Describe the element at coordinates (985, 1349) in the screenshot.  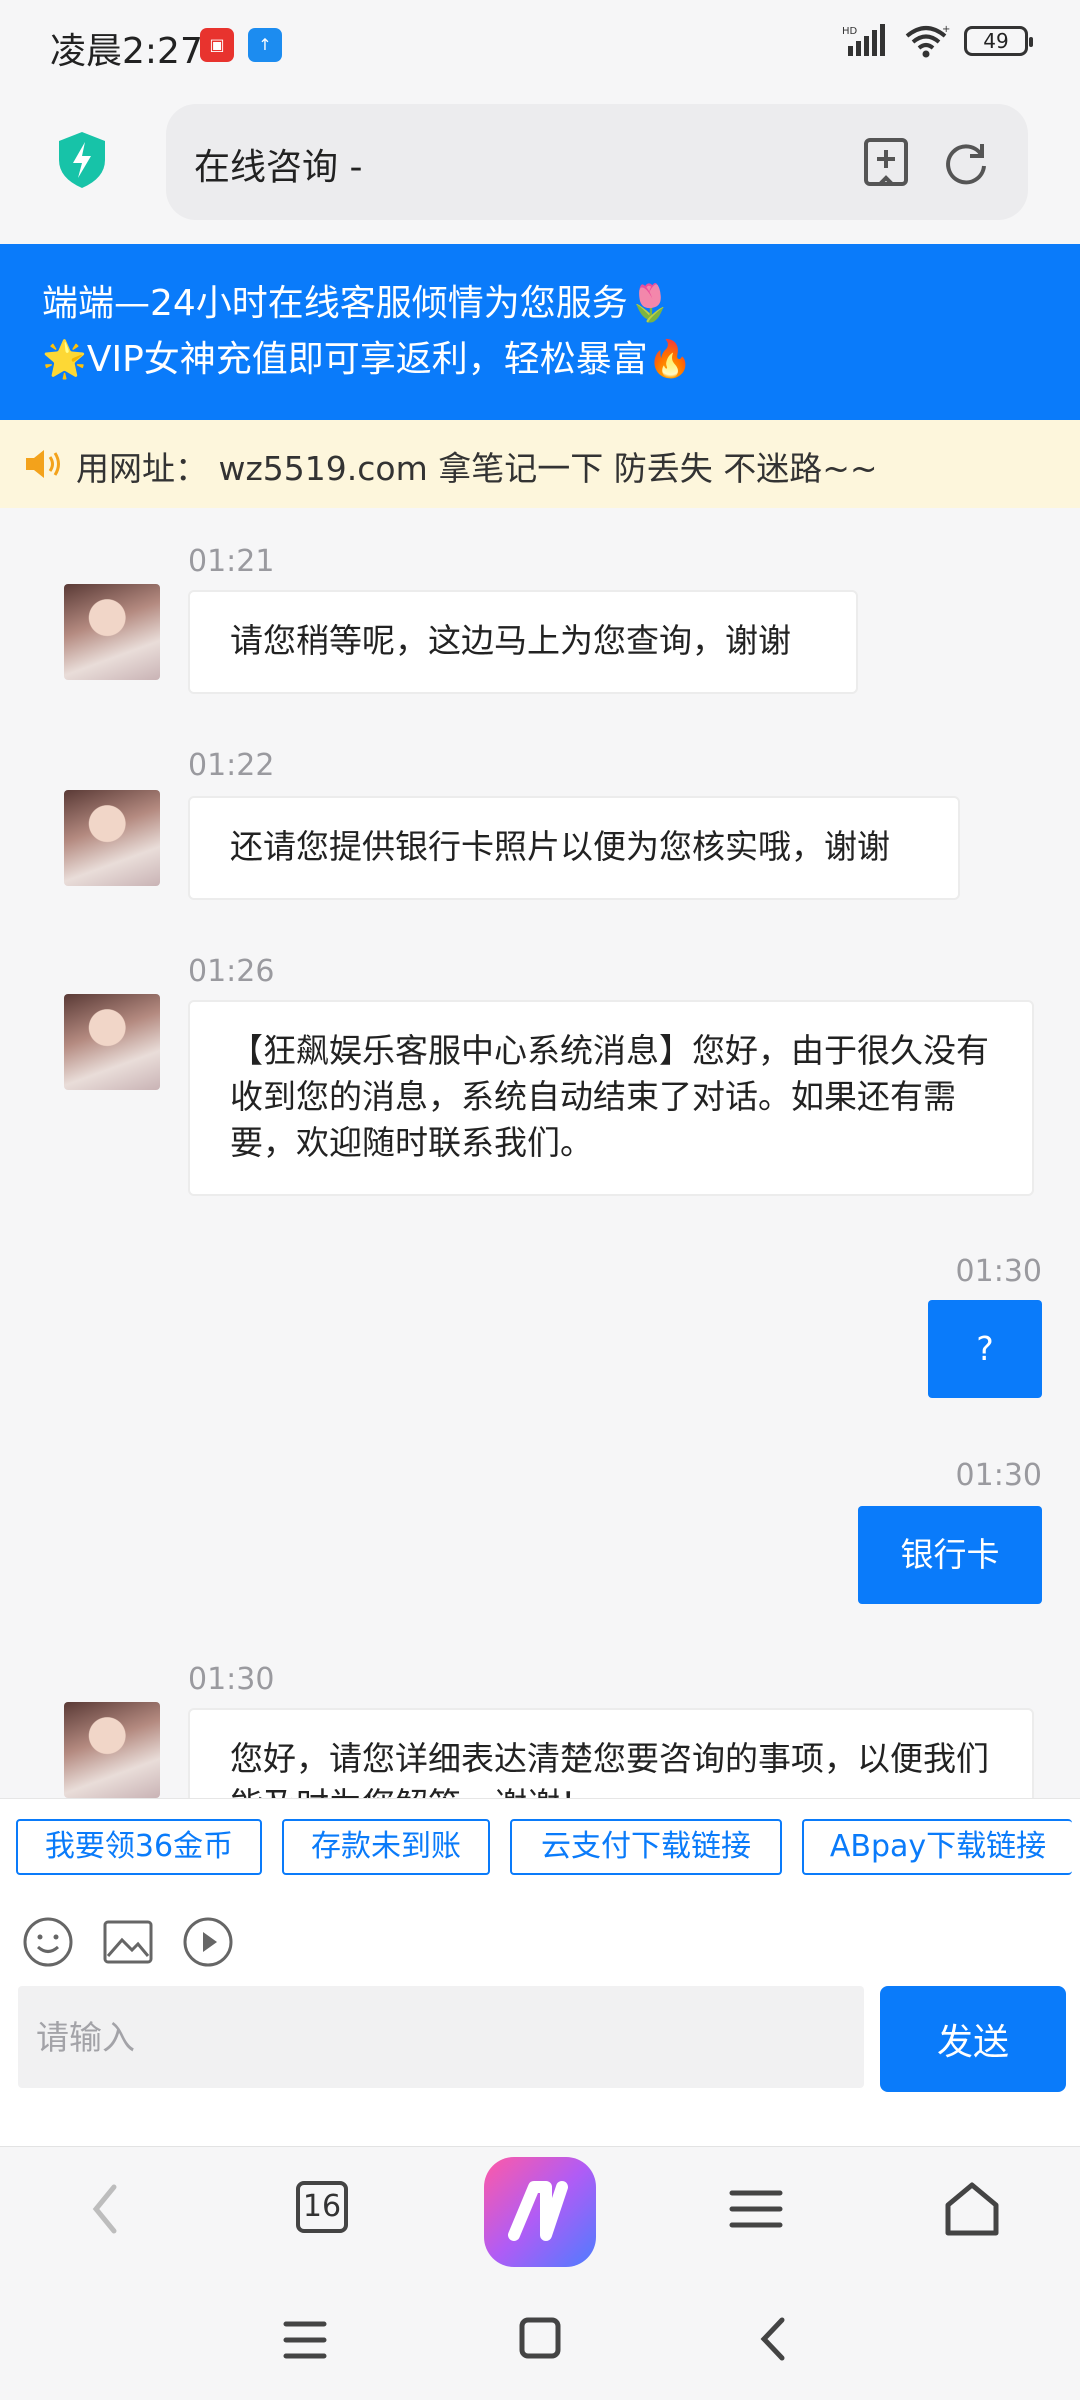
I see `user-message-bubble: ?` at that location.